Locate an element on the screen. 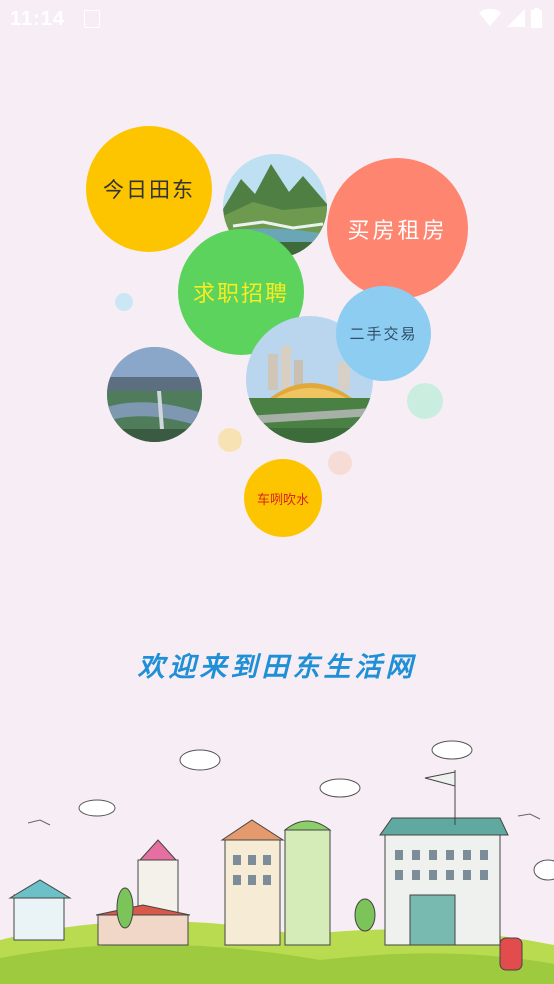 The image size is (554, 984). battery-icon is located at coordinates (536, 18).